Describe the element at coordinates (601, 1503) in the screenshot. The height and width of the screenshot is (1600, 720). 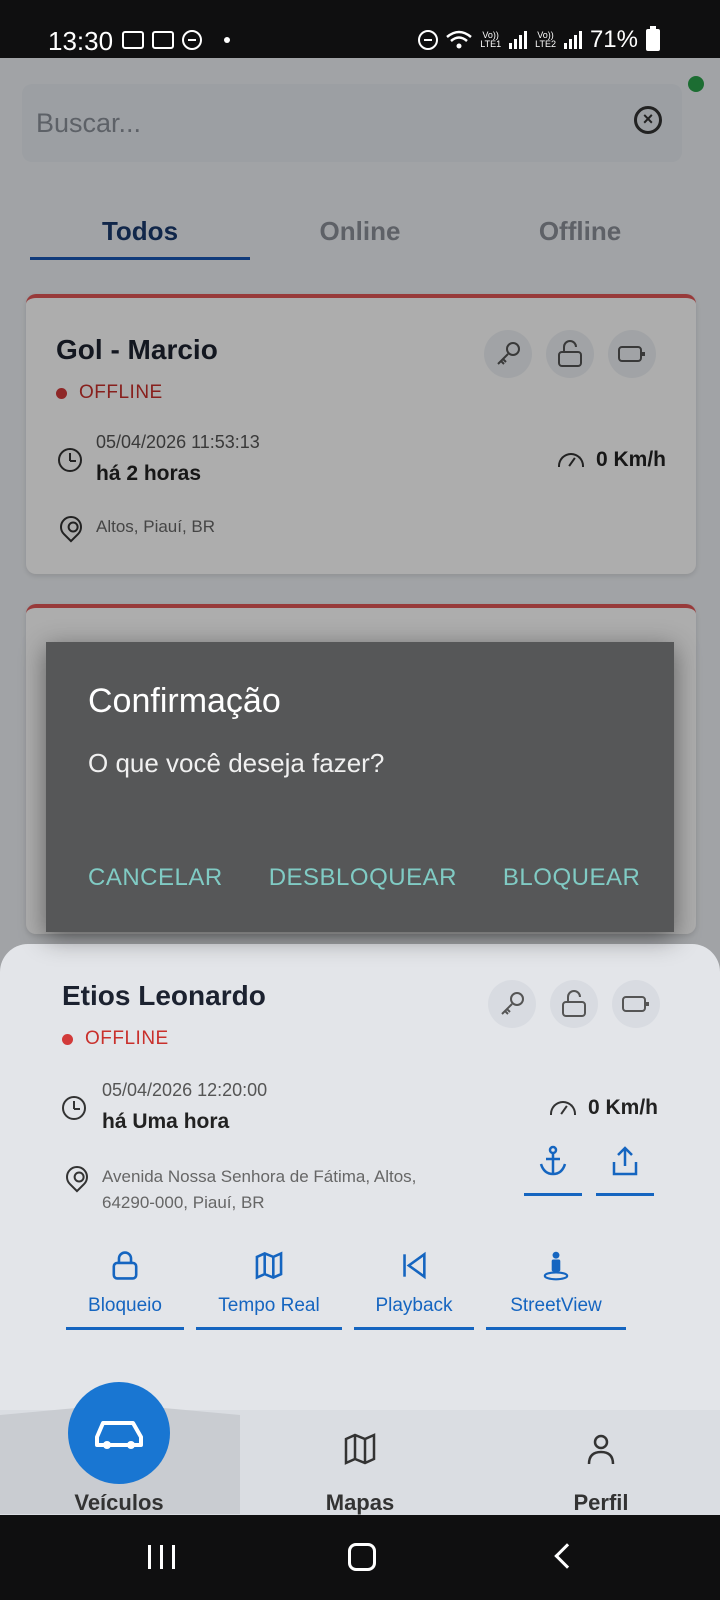
I see `nav-profile: Perfil` at that location.